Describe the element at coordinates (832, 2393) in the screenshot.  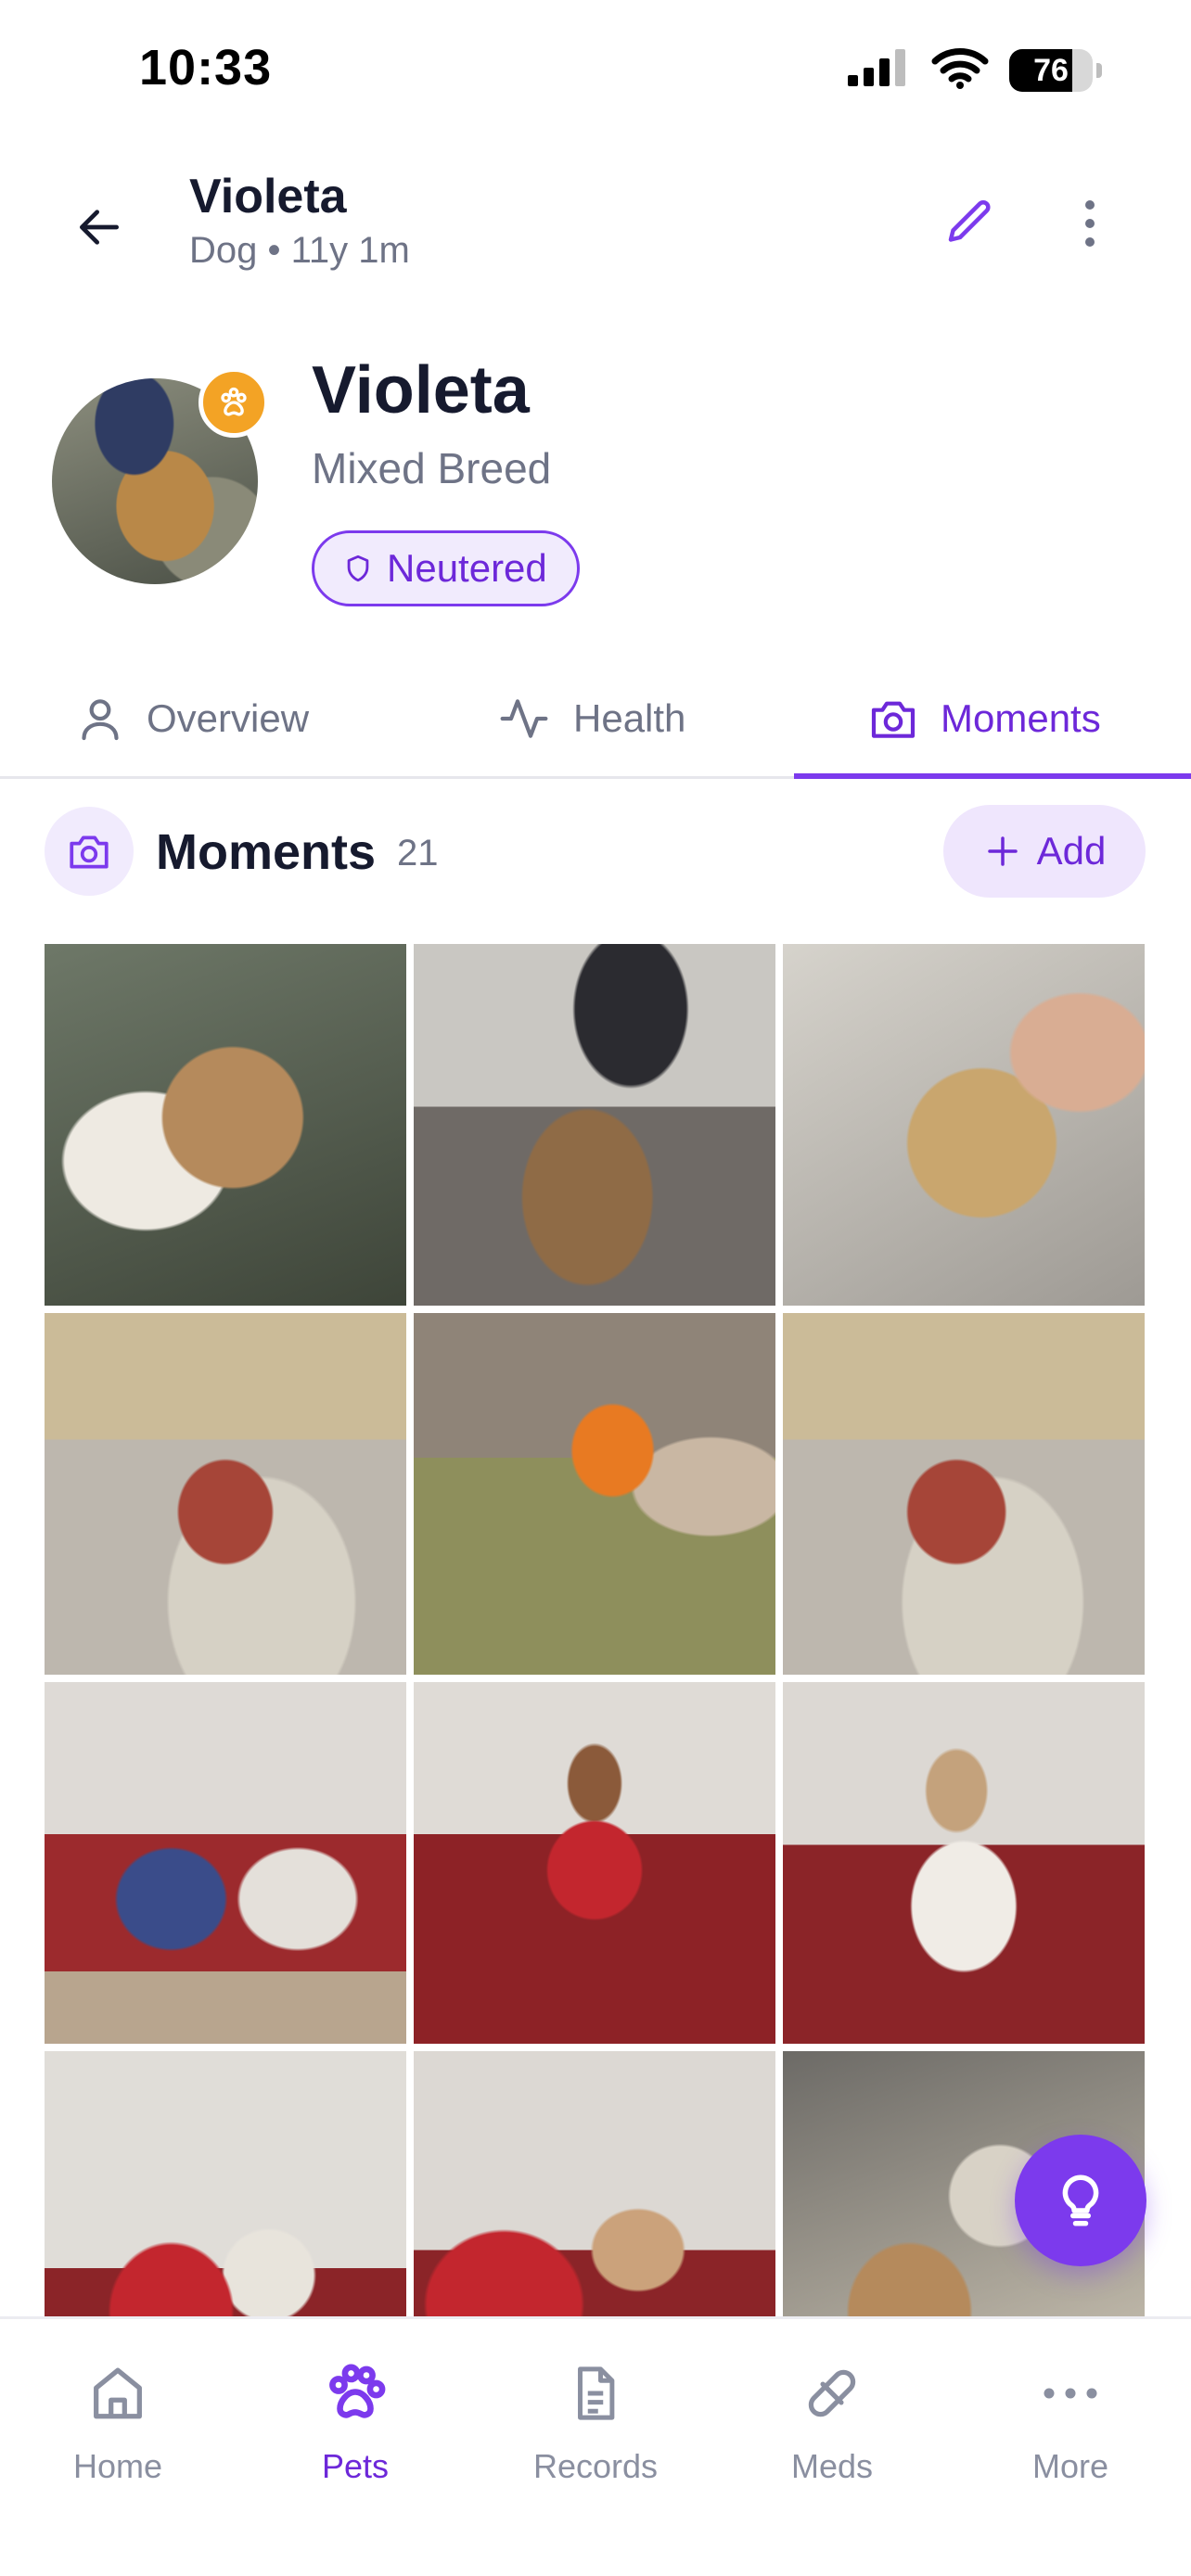
I see `pill-icon` at that location.